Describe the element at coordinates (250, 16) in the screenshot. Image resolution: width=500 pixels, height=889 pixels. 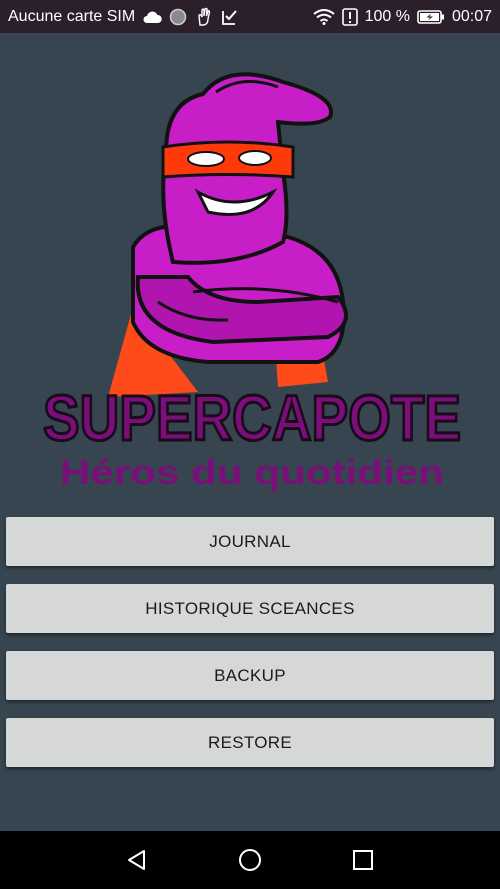
I see `status-bar: Aucune carte SIM 100 % 00:07` at that location.